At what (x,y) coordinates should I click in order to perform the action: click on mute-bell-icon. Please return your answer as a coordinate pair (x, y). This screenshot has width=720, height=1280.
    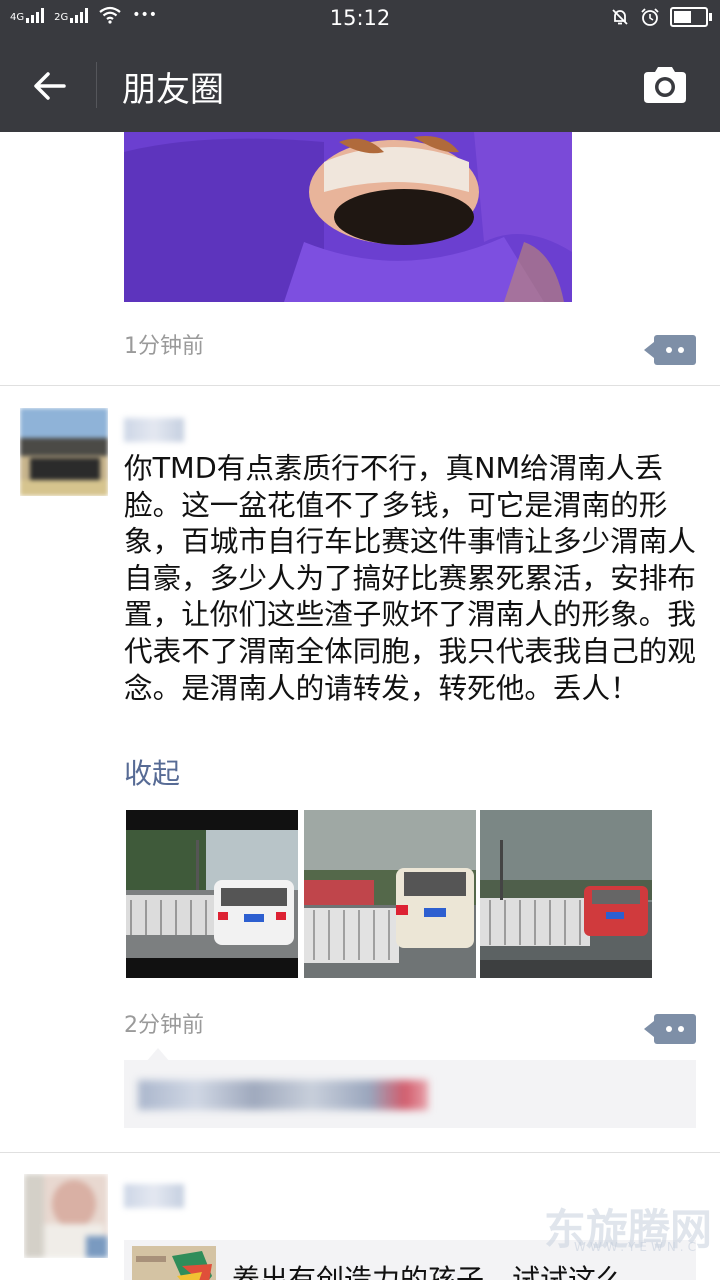
    Looking at the image, I should click on (620, 17).